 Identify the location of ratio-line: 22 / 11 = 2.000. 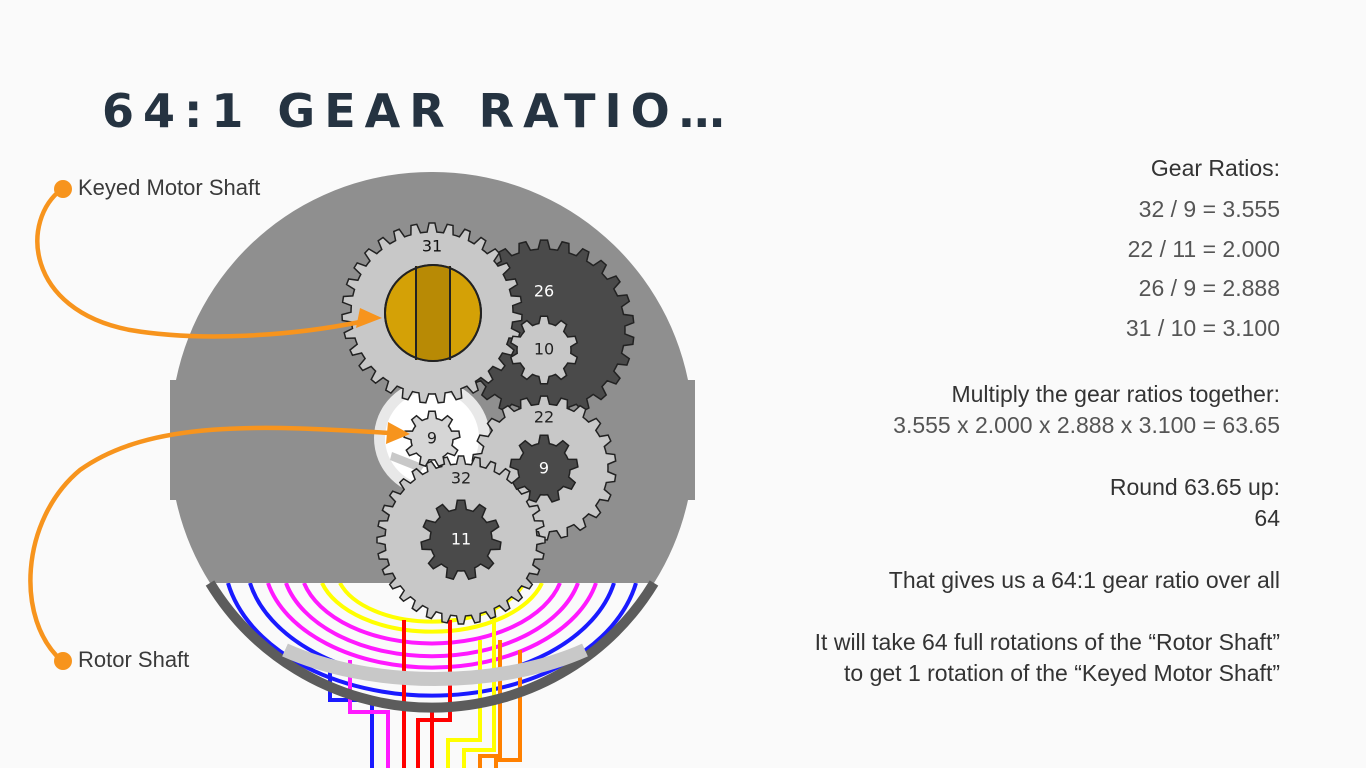
(1203, 248).